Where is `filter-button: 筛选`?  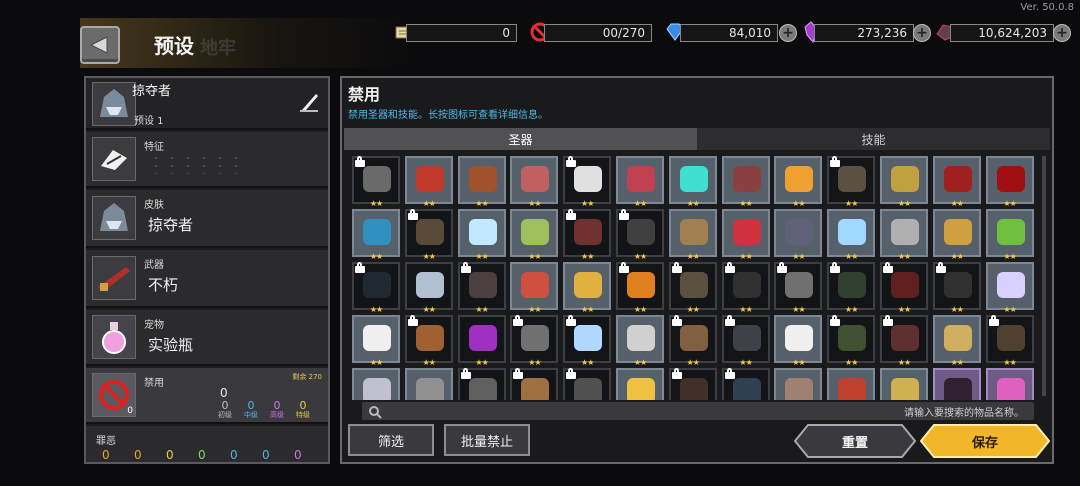 filter-button: 筛选 is located at coordinates (391, 440).